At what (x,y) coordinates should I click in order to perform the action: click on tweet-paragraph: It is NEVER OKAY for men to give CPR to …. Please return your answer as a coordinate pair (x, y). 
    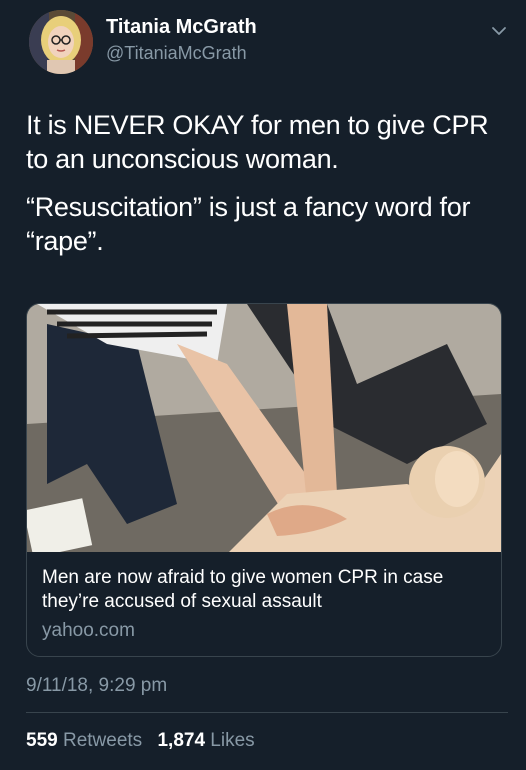
    Looking at the image, I should click on (257, 142).